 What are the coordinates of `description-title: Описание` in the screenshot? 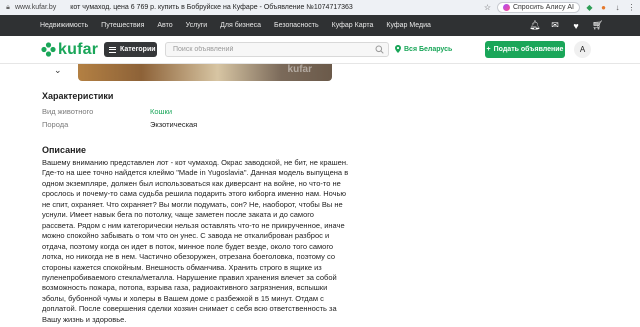 It's located at (64, 150).